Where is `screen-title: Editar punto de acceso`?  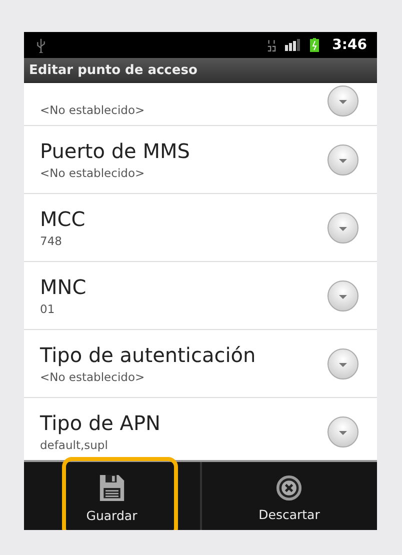
screen-title: Editar punto de acceso is located at coordinates (113, 70).